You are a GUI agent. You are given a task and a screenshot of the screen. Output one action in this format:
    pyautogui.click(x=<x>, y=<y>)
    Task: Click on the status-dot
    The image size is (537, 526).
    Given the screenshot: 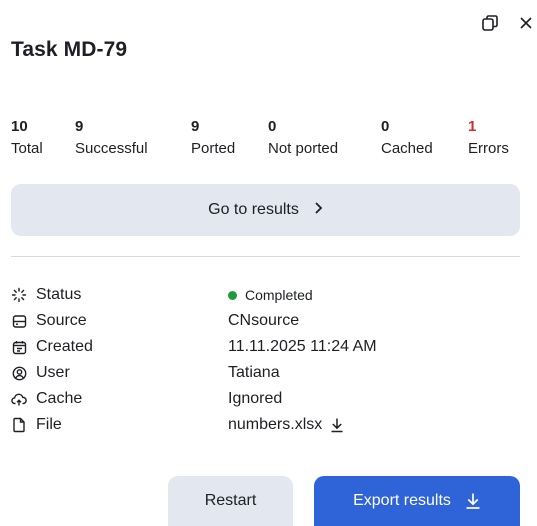 What is the action you would take?
    pyautogui.click(x=232, y=295)
    